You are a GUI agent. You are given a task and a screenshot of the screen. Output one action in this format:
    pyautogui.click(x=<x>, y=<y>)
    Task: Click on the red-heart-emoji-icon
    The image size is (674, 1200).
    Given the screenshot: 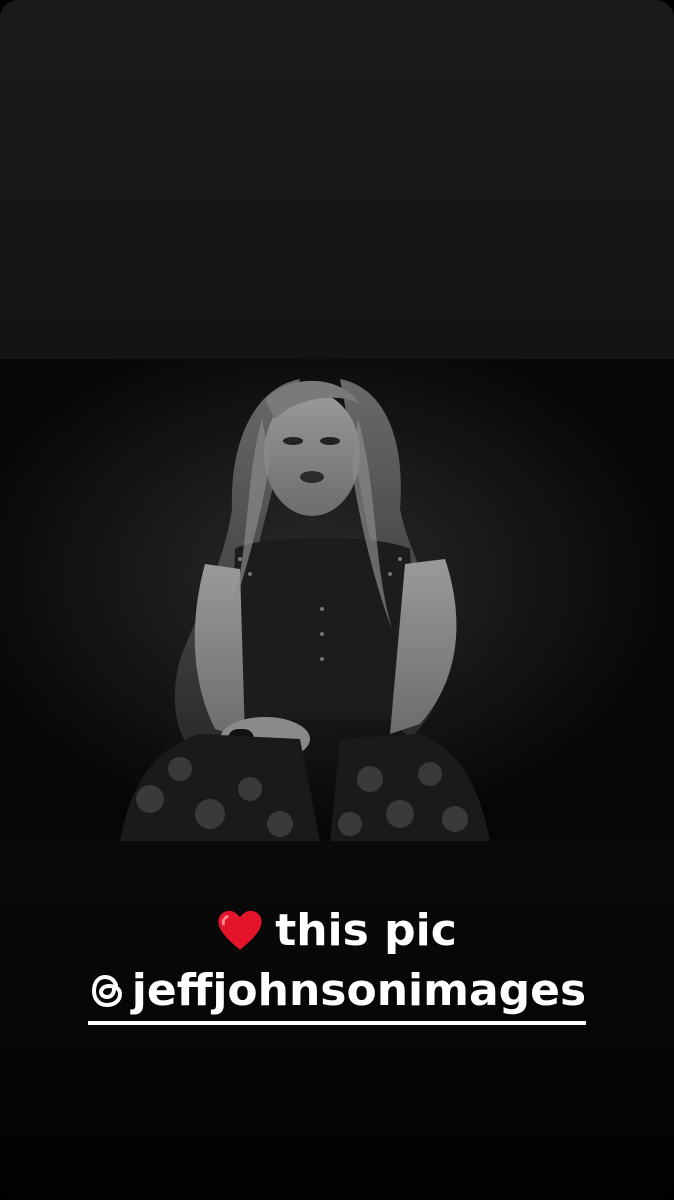 What is the action you would take?
    pyautogui.click(x=240, y=930)
    